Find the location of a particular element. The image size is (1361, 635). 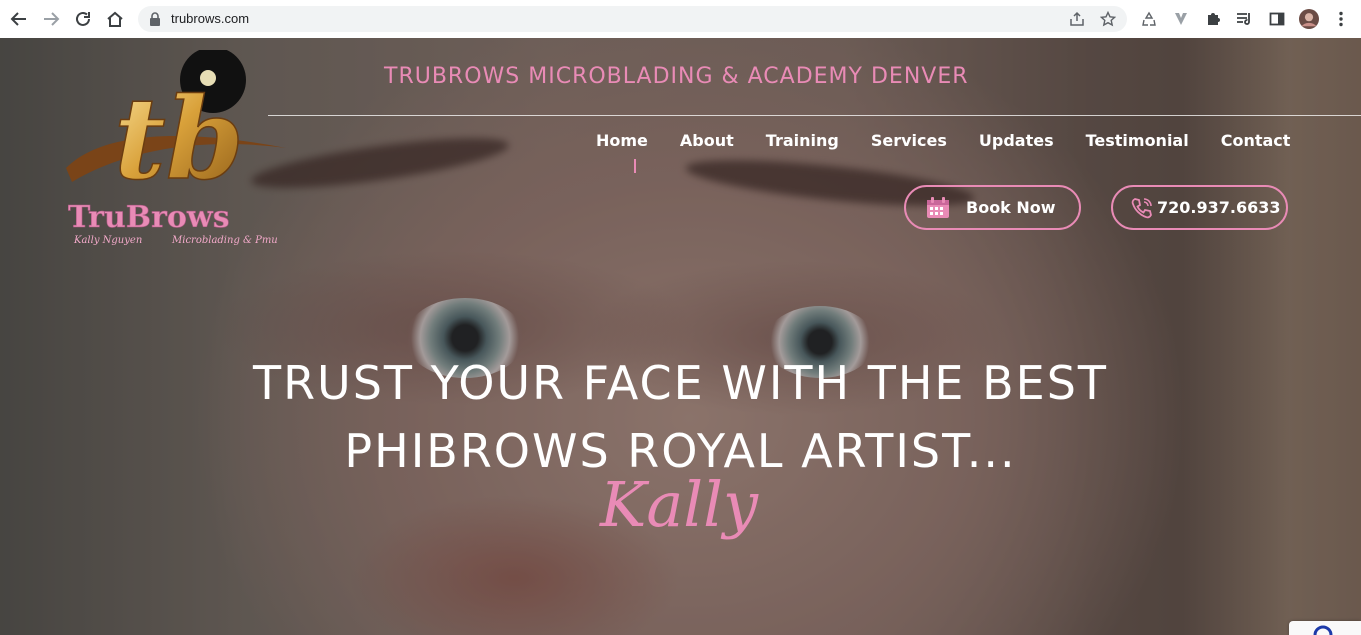

calendar-icon is located at coordinates (938, 207).